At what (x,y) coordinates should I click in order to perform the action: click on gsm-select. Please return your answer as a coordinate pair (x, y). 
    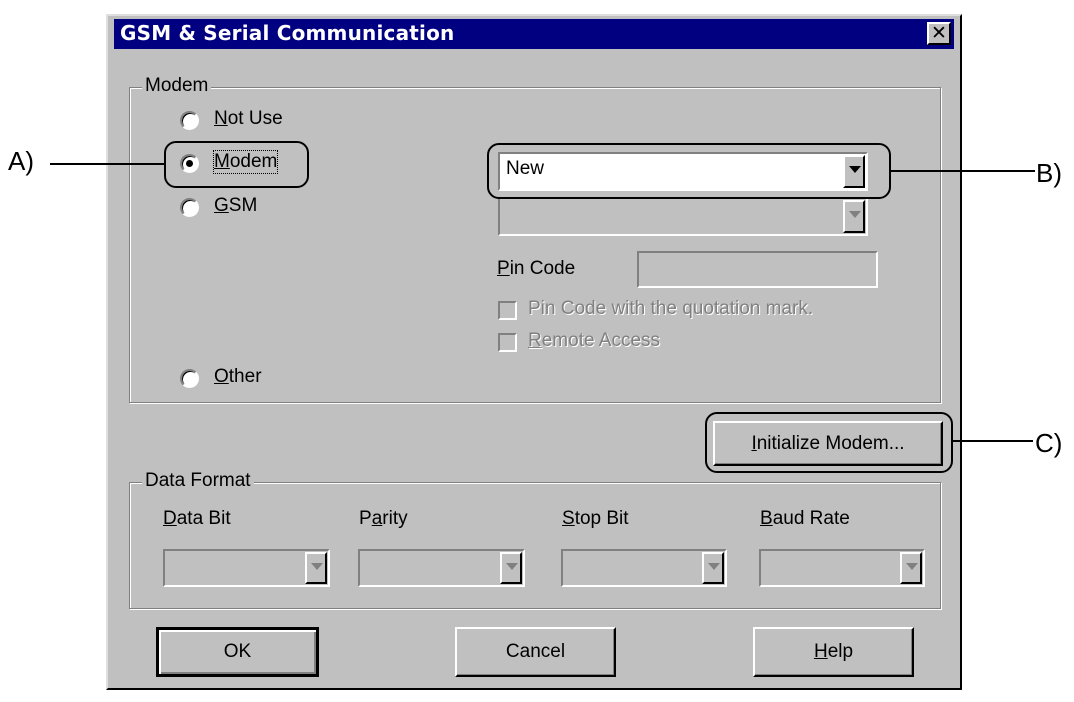
    Looking at the image, I should click on (683, 216).